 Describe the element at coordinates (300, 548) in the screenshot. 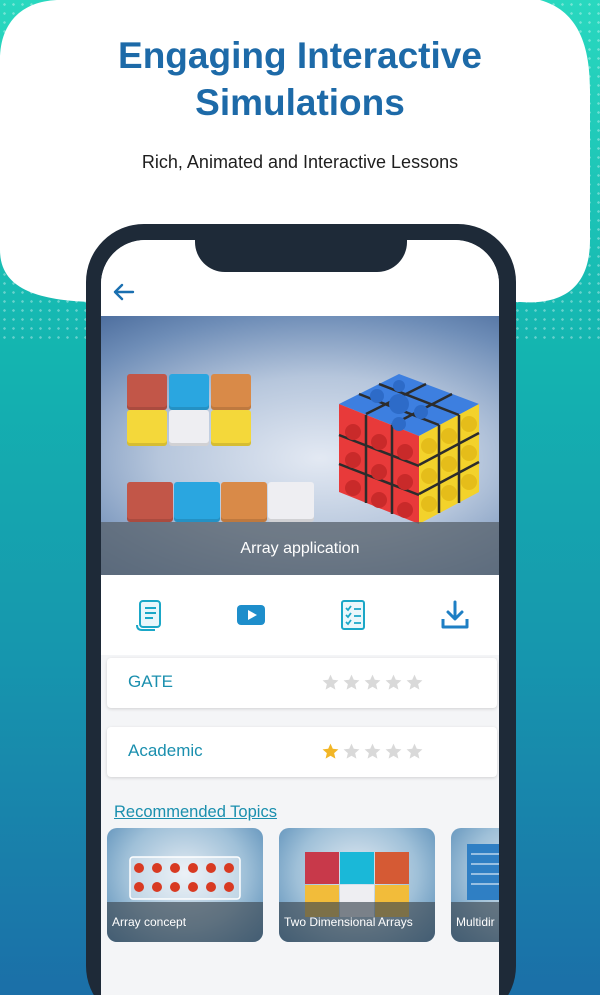

I see `hero-caption: Array application` at that location.